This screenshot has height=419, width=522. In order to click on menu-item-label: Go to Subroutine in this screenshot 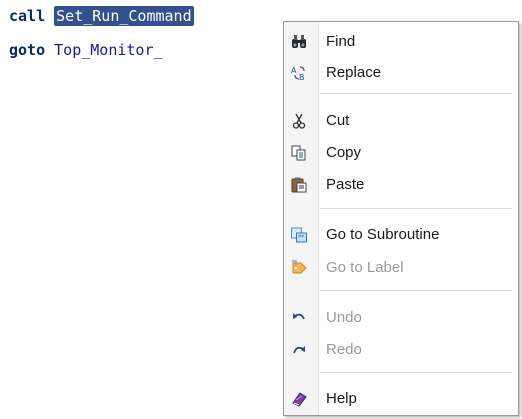, I will do `click(383, 234)`.